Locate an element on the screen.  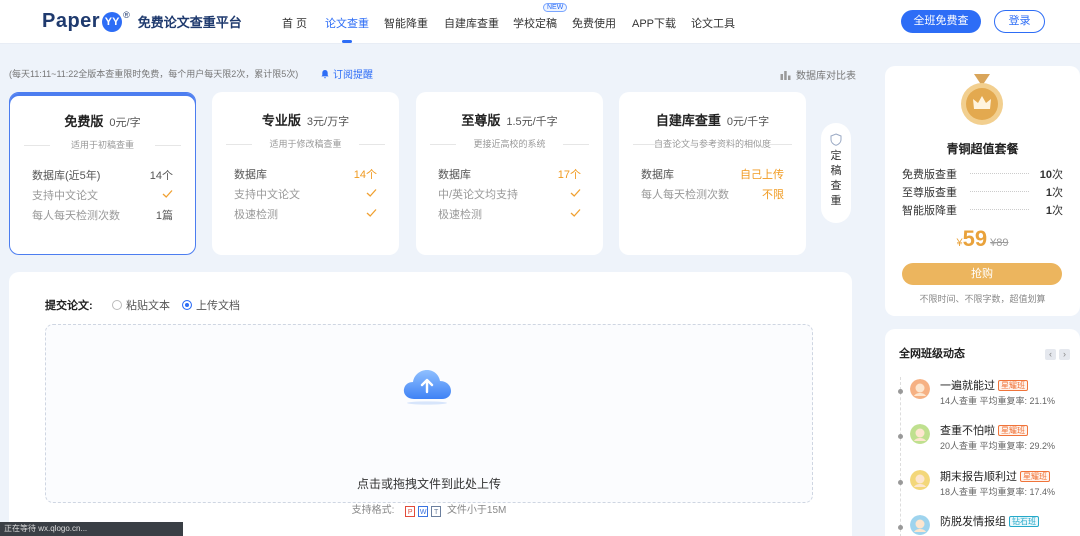
plan-card-supreme: 至尊版 1.5元/千字 更接近高校的系统 数据库 17个 中/英论文均支持 极速检测 is located at coordinates (509, 173).